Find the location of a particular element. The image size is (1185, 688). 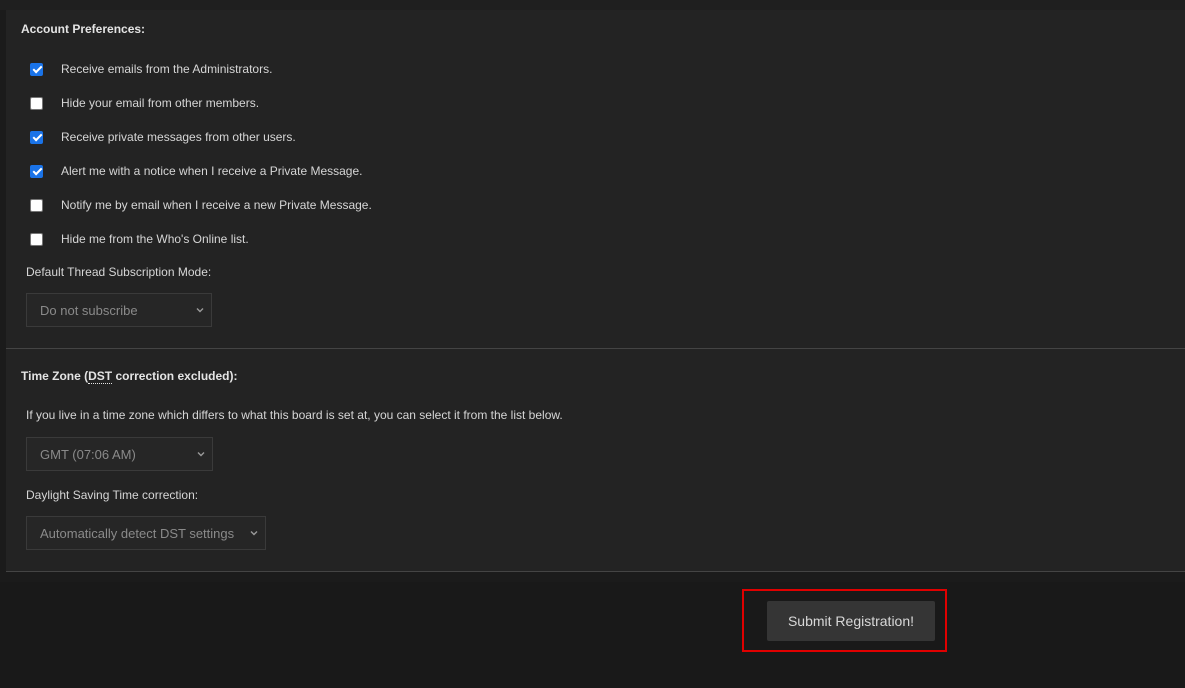

option-hide-email: Hide your email from other members. is located at coordinates (144, 103).